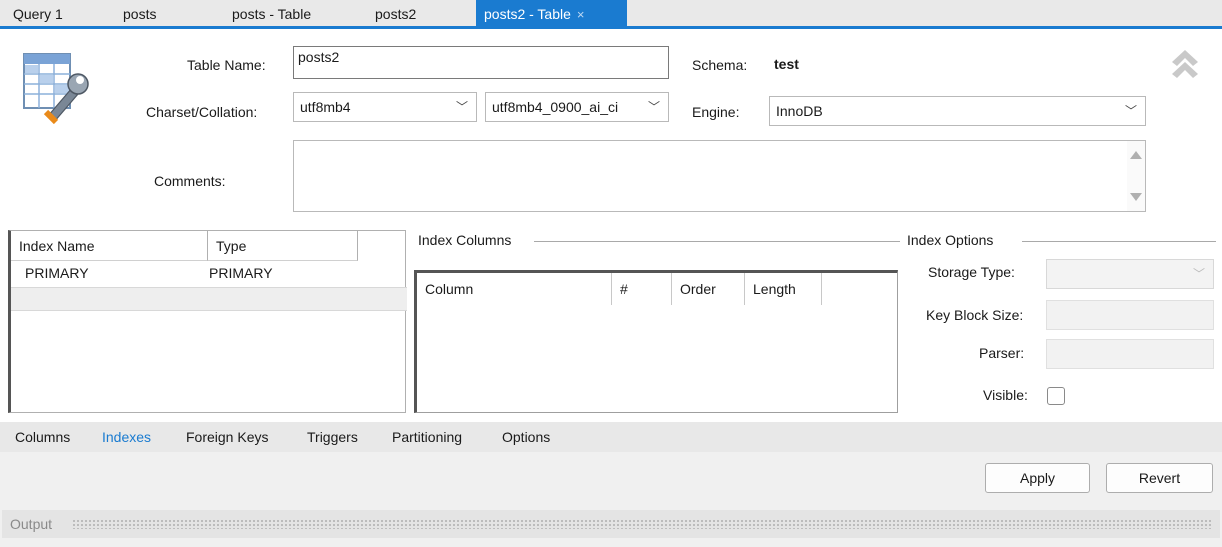  I want to click on collation-select: utf8mb4_0900_ai_ci ﹀, so click(577, 107).